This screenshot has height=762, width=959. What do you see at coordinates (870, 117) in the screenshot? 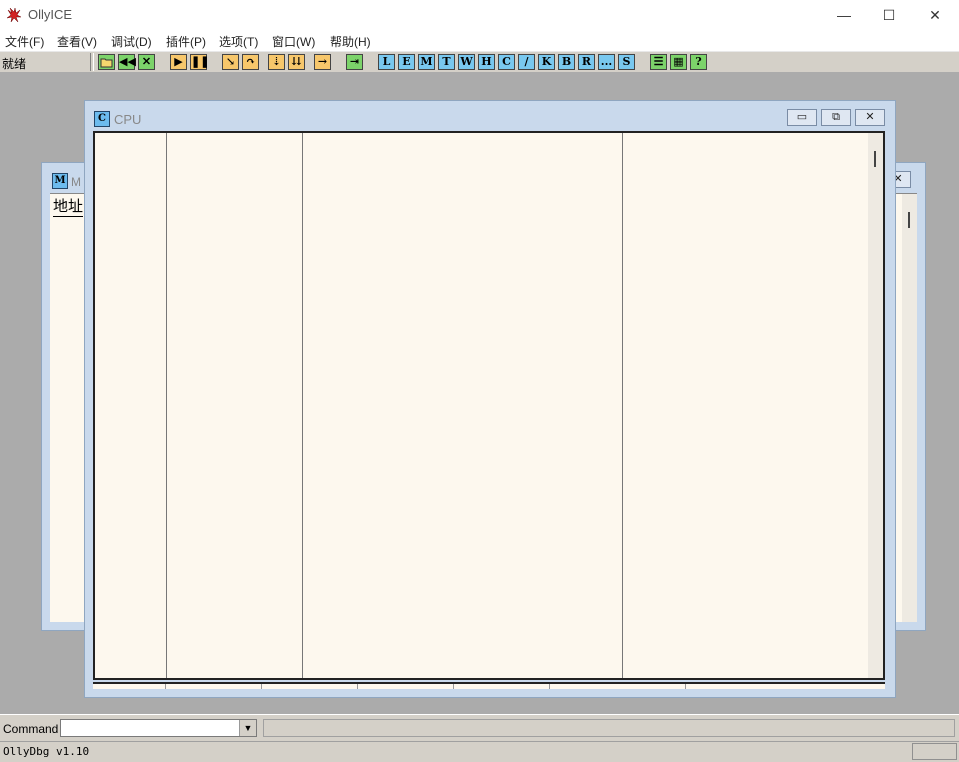
I see `cpu-close-button: ✕` at bounding box center [870, 117].